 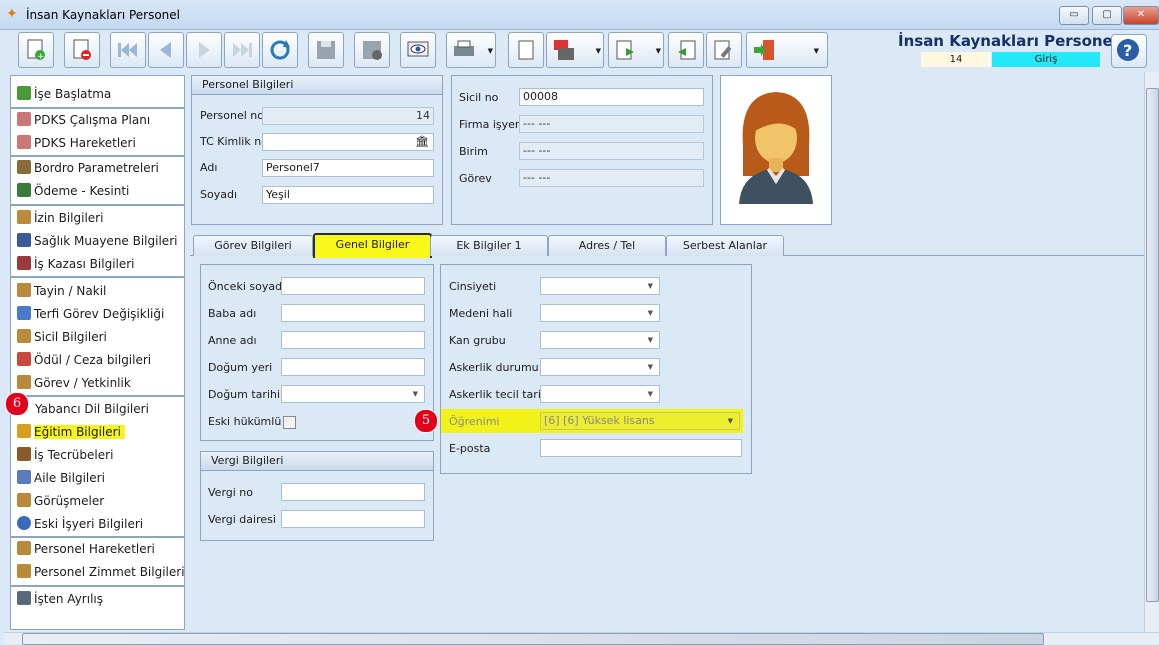 What do you see at coordinates (422, 142) in the screenshot?
I see `bank-icon: 🏛` at bounding box center [422, 142].